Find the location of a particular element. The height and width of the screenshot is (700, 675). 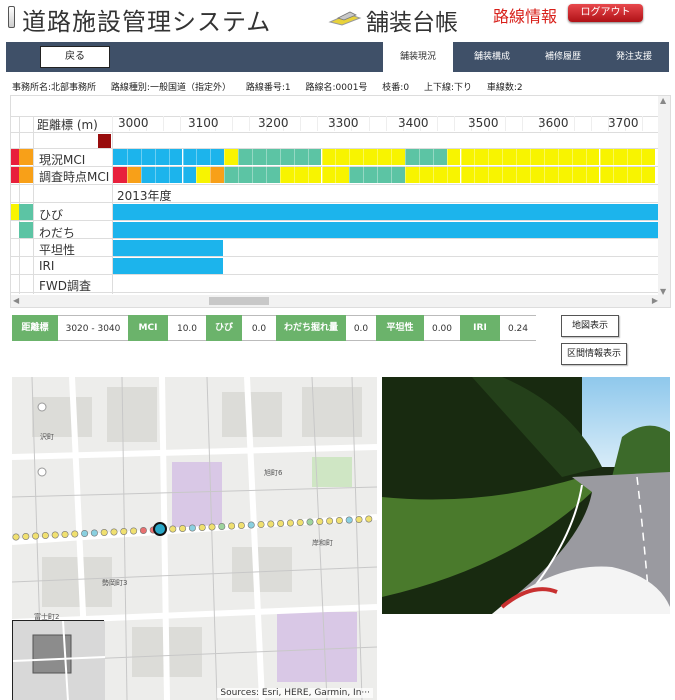

iri-bar is located at coordinates (168, 266).